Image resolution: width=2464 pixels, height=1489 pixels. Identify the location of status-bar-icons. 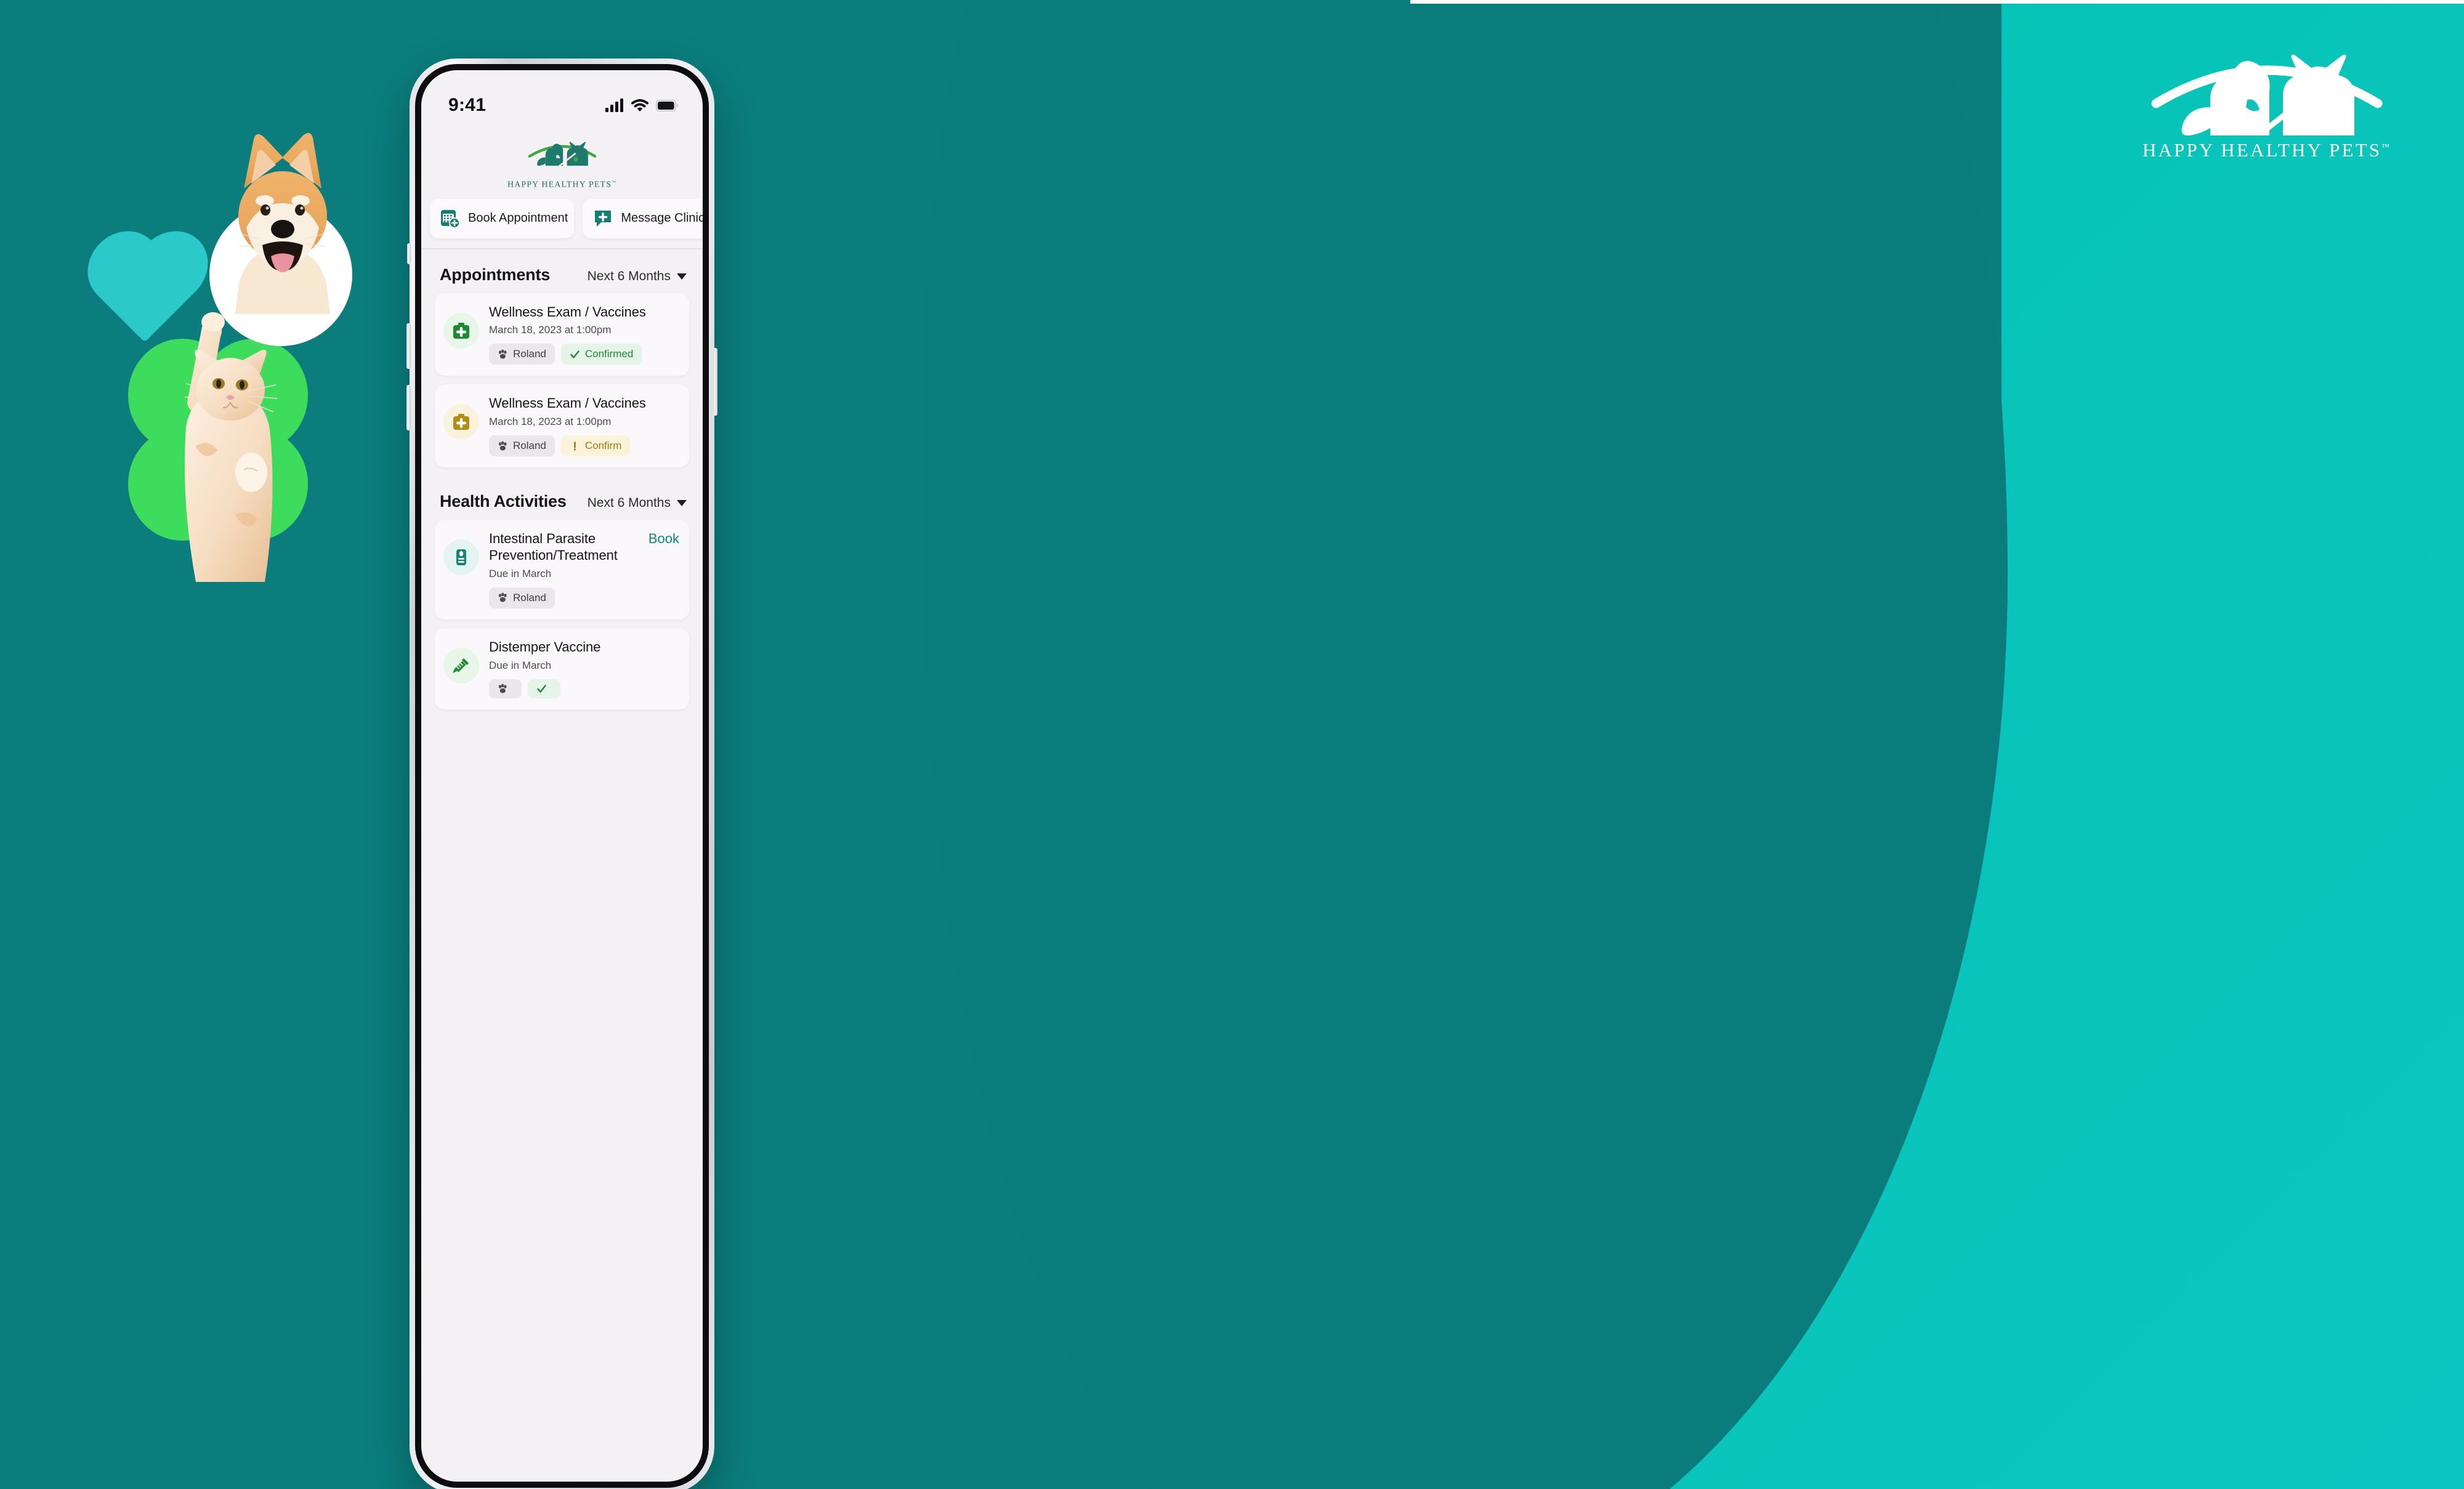
(642, 105).